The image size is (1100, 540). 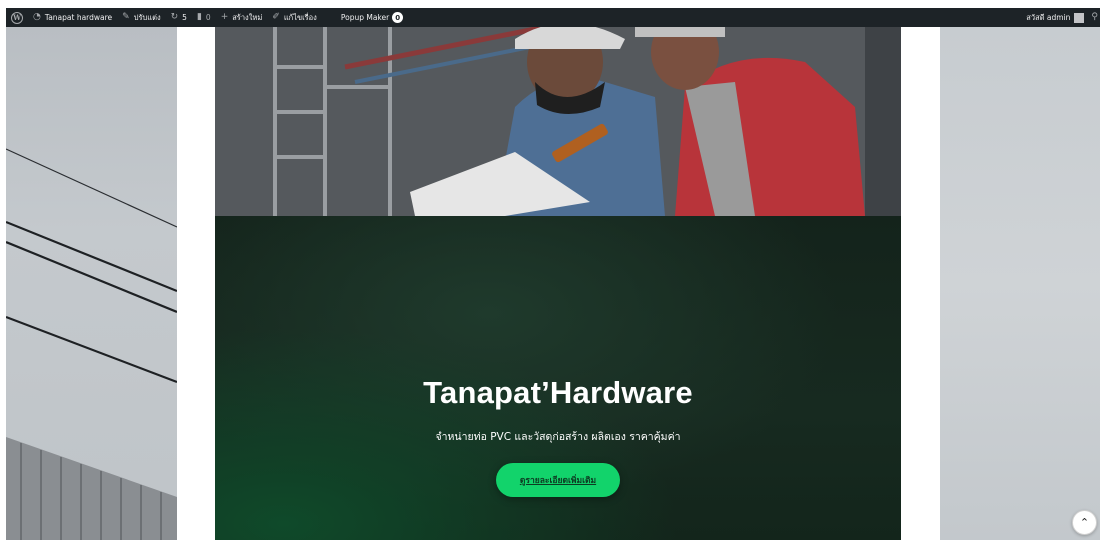 What do you see at coordinates (91, 344) in the screenshot?
I see `power-lines-graphic` at bounding box center [91, 344].